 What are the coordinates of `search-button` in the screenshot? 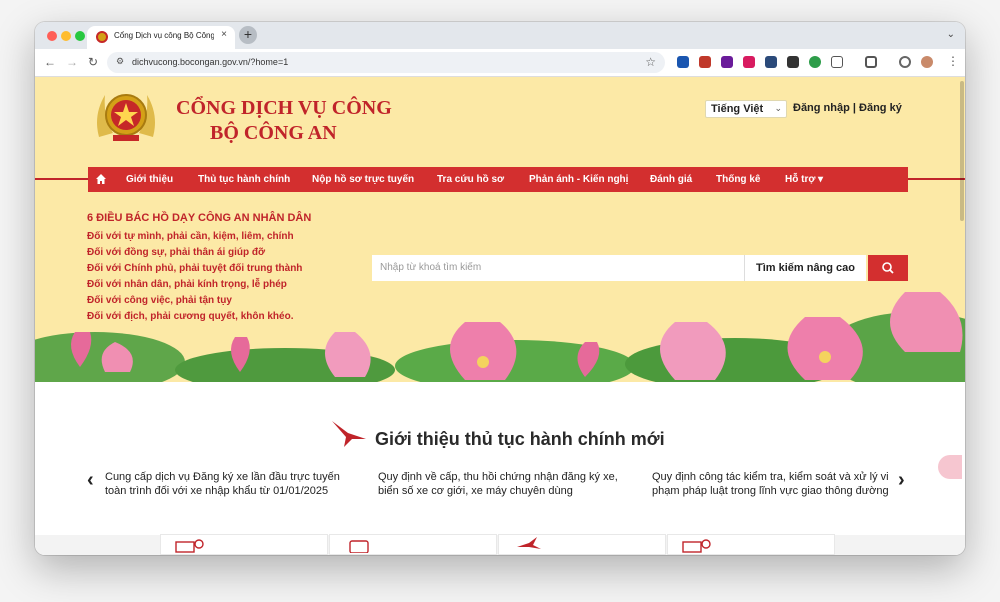 It's located at (888, 268).